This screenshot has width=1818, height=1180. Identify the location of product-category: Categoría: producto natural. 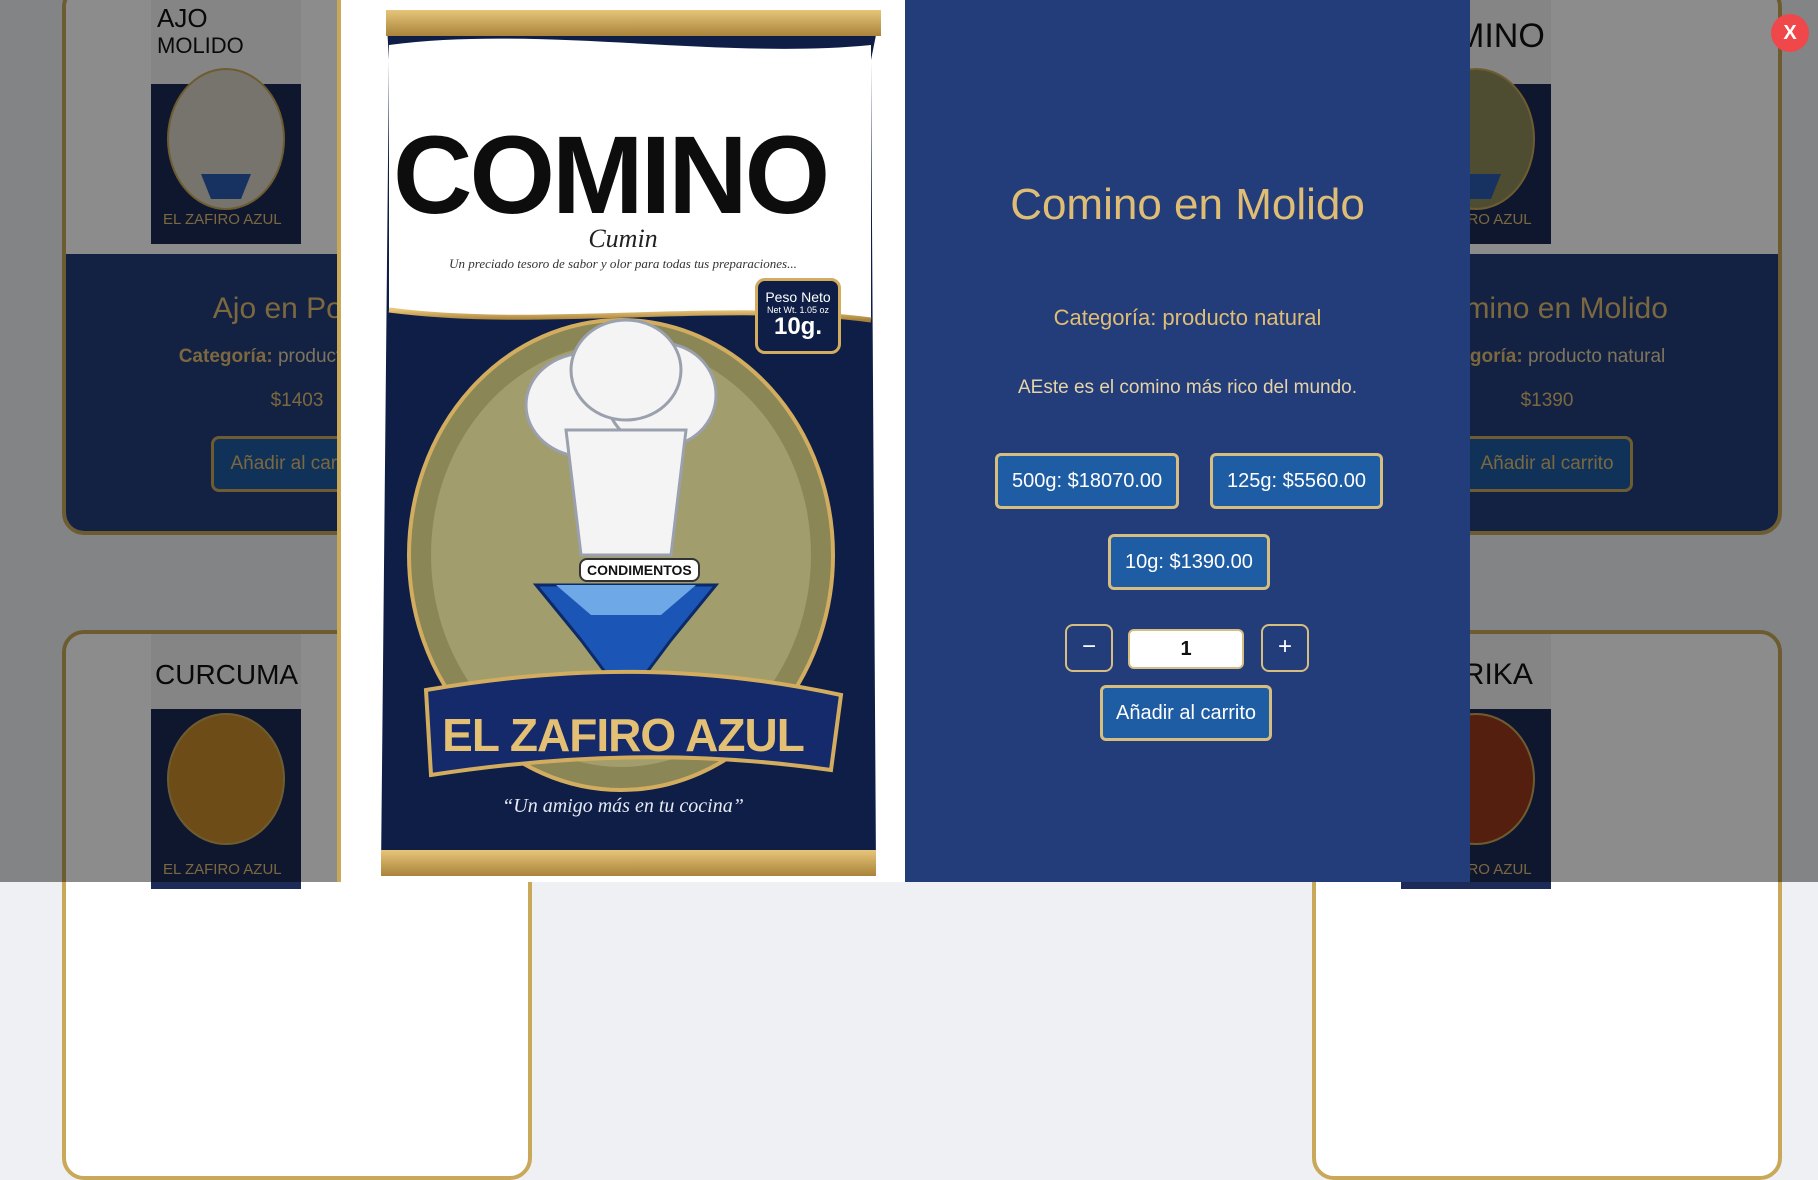
(1187, 317).